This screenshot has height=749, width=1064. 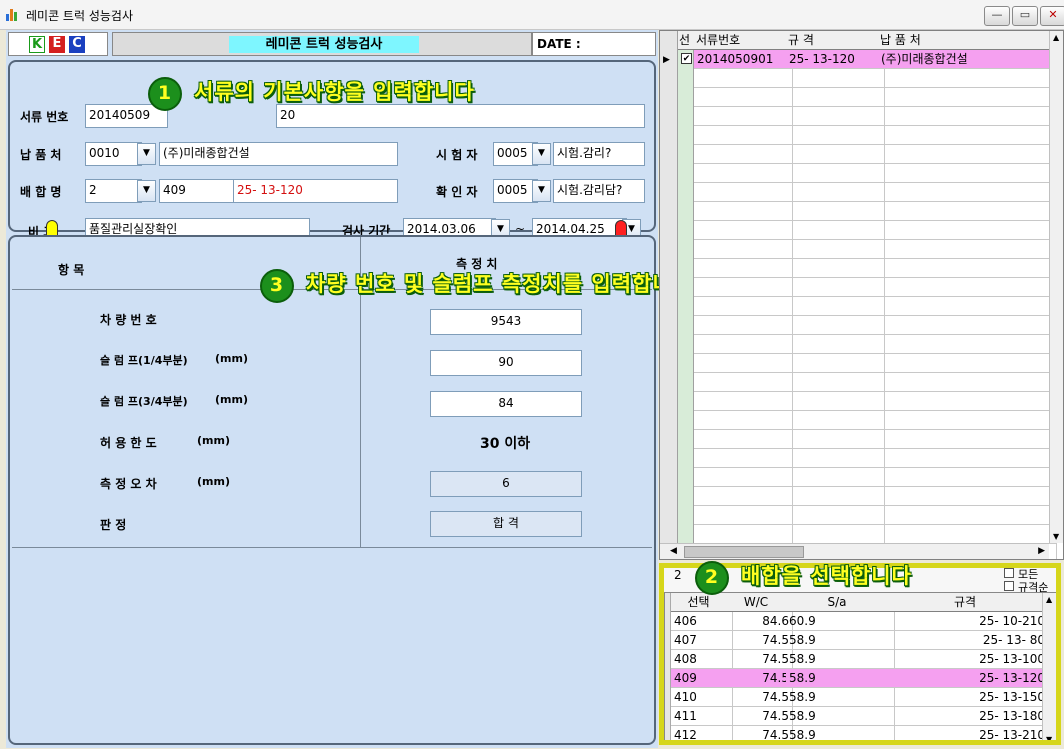 I want to click on grid-vertical-scrollbar: ▲ ▼, so click(x=1056, y=287).